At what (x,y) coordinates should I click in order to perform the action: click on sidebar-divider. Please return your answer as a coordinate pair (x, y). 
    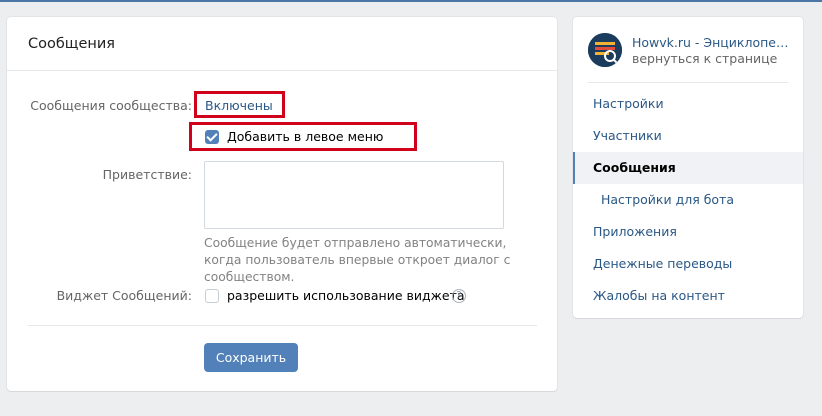
    Looking at the image, I should click on (688, 82).